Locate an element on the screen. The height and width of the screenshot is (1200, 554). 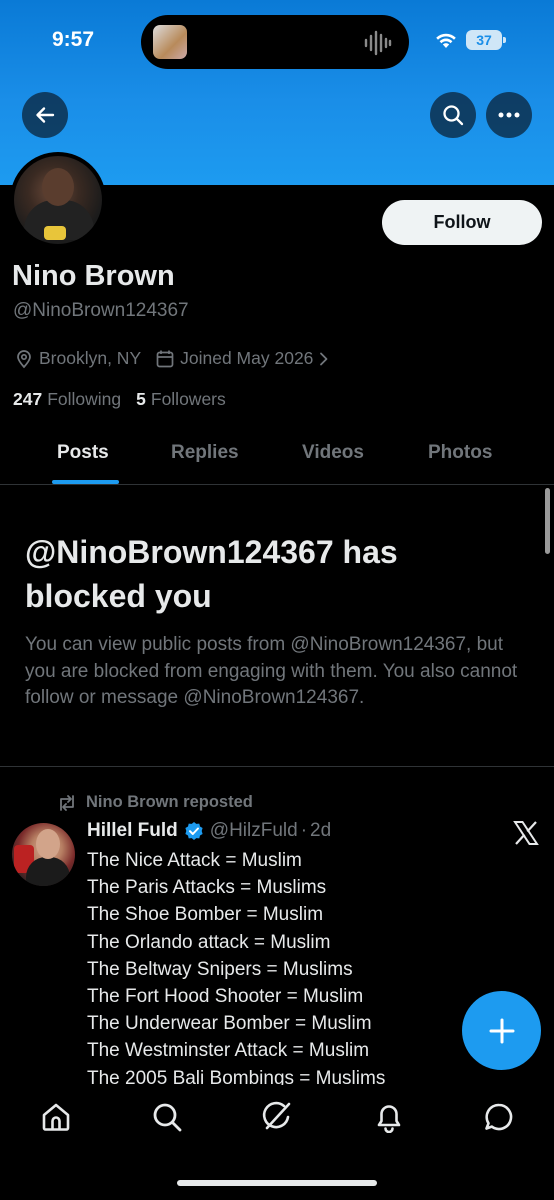
post-text-line: The Underwear Bomber = Muslim is located at coordinates (229, 1024).